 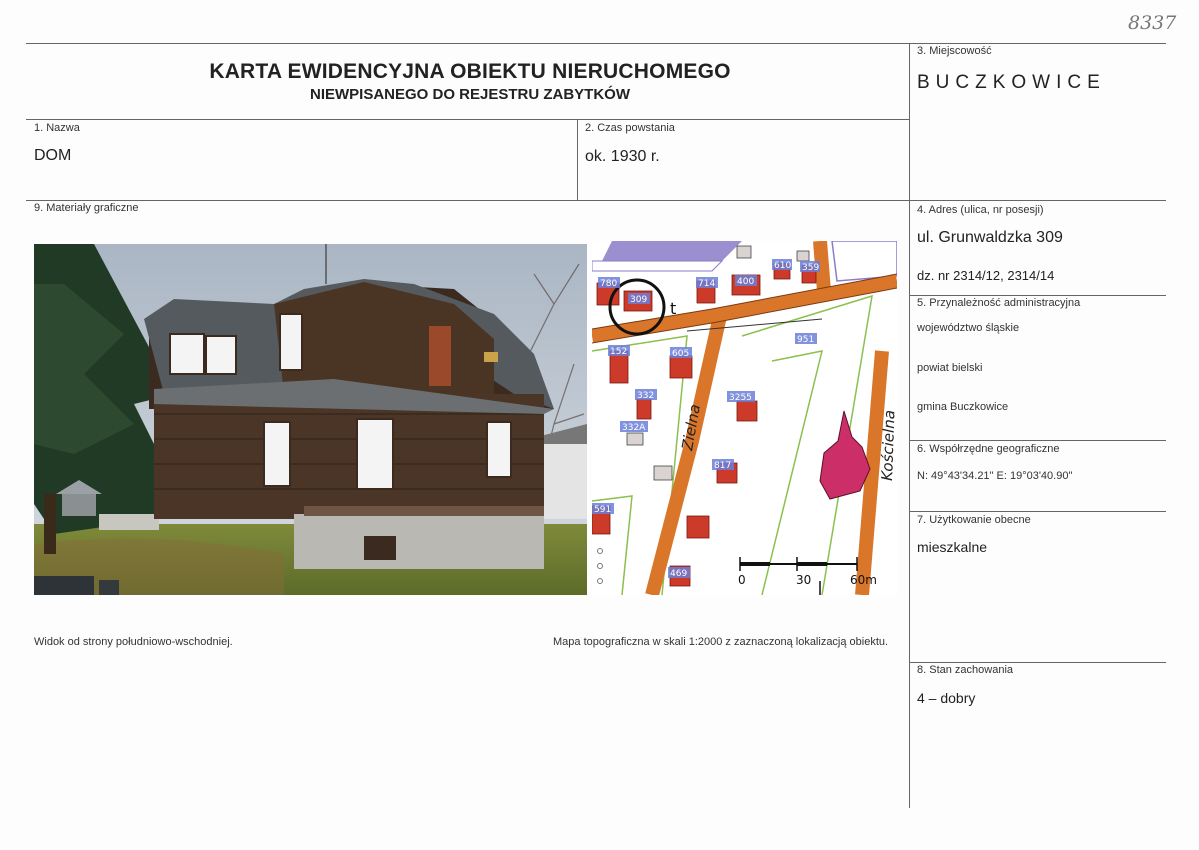 What do you see at coordinates (742, 580) in the screenshot?
I see `map-scale-0: 0` at bounding box center [742, 580].